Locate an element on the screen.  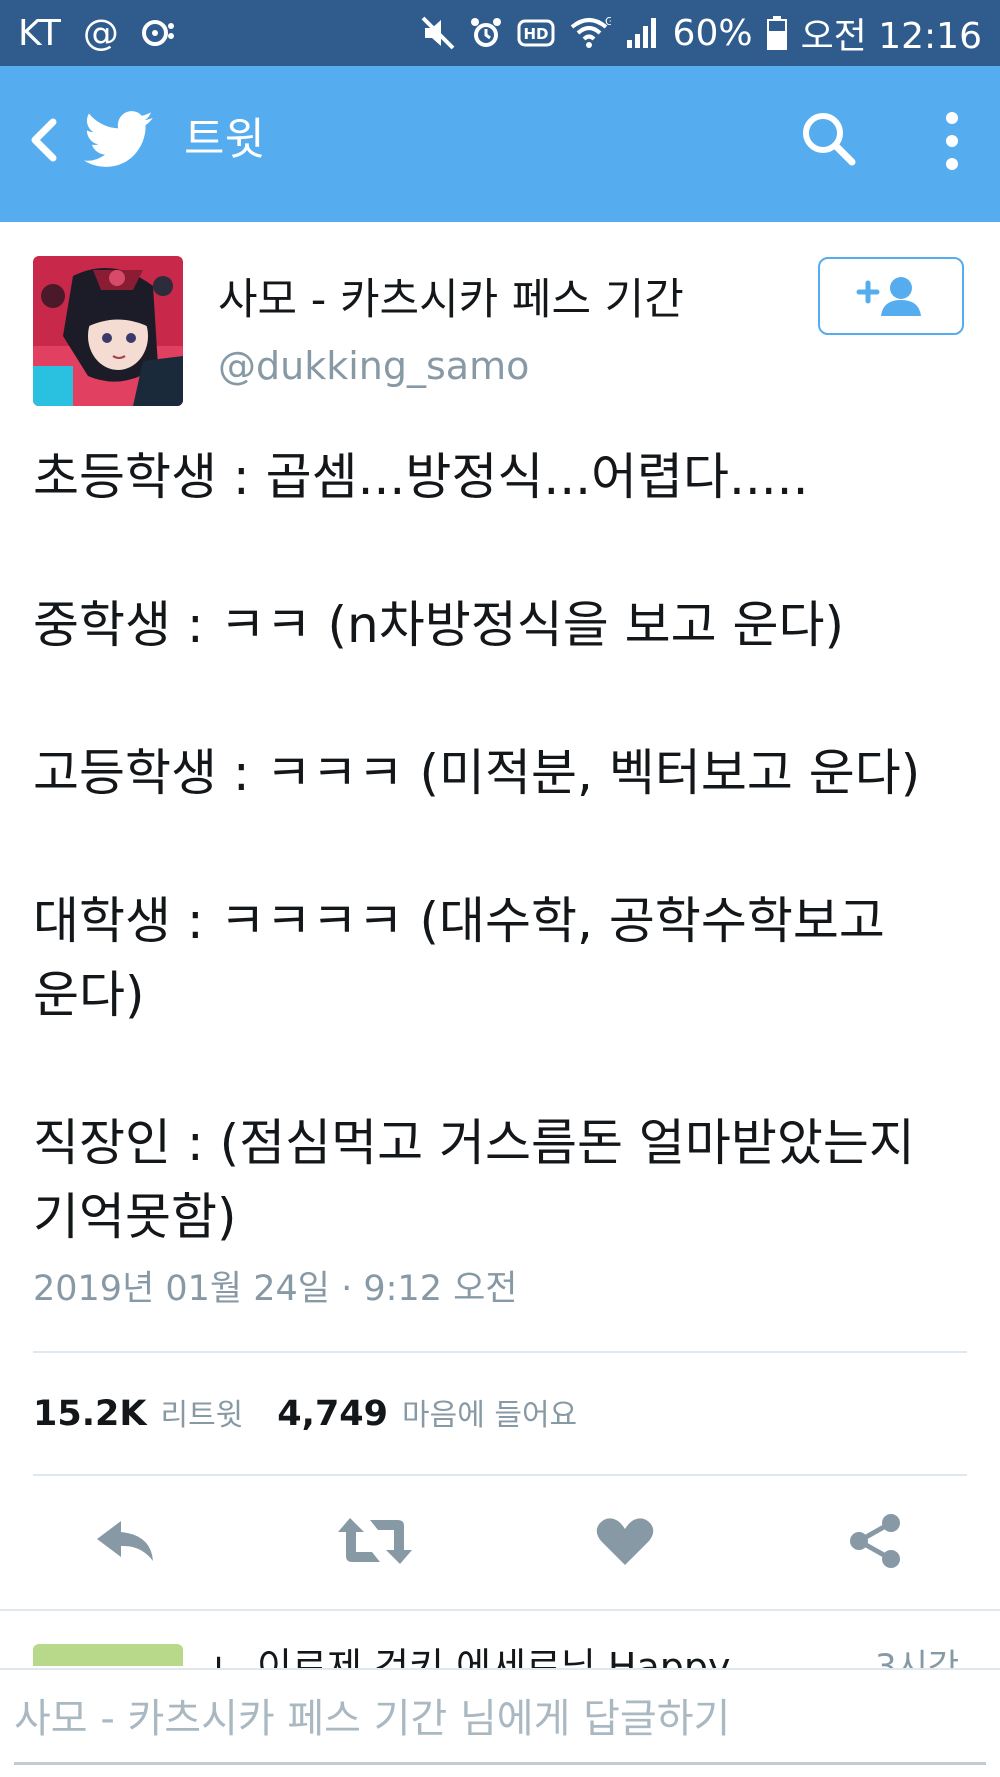
back-button is located at coordinates (44, 140).